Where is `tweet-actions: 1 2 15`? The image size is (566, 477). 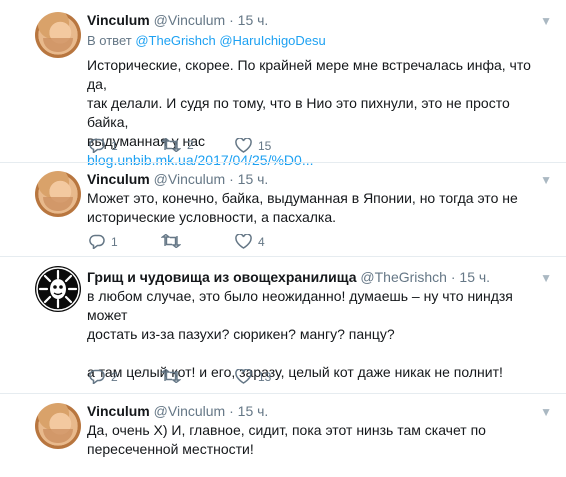 tweet-actions: 1 2 15 is located at coordinates (239, 147).